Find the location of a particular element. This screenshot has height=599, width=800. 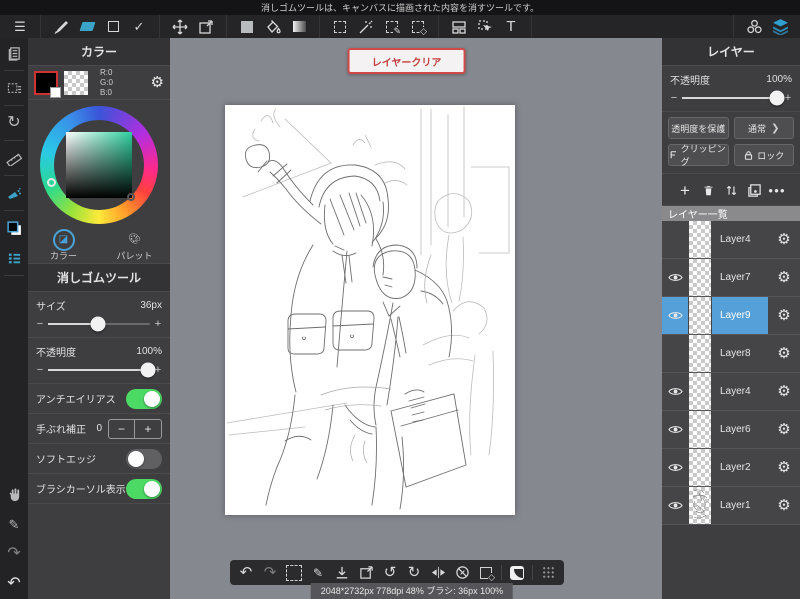

protect-alpha-button: 透明度を保護 is located at coordinates (698, 128).